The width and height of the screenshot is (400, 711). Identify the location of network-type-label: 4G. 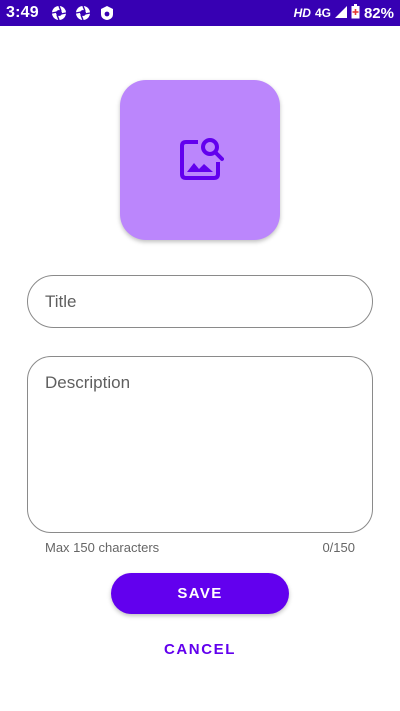
(322, 13).